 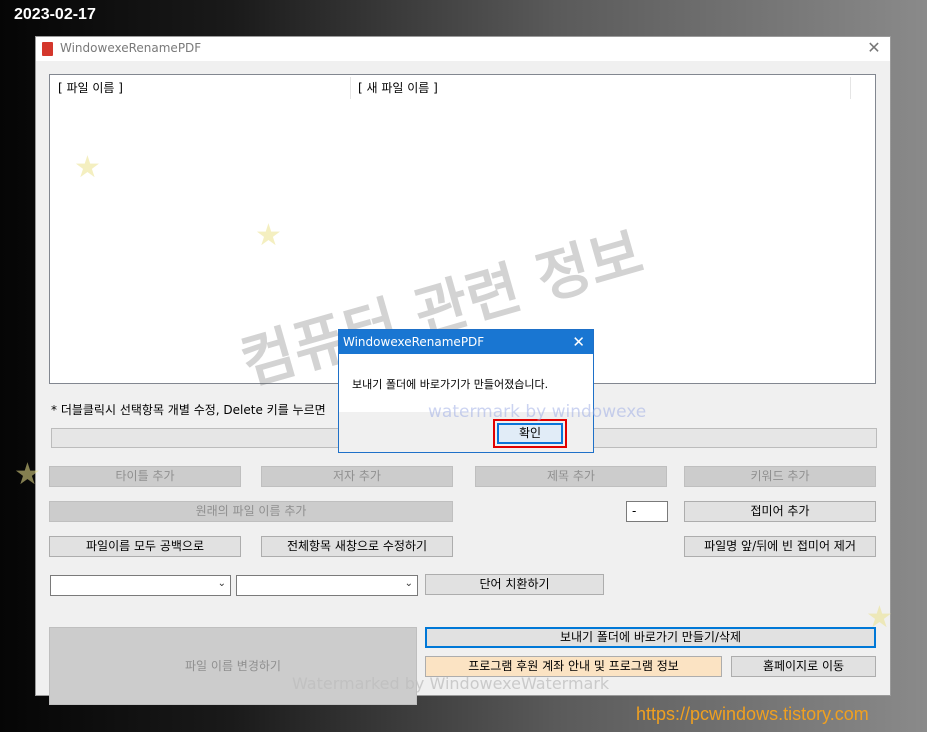 I want to click on pdf-icon, so click(x=47, y=49).